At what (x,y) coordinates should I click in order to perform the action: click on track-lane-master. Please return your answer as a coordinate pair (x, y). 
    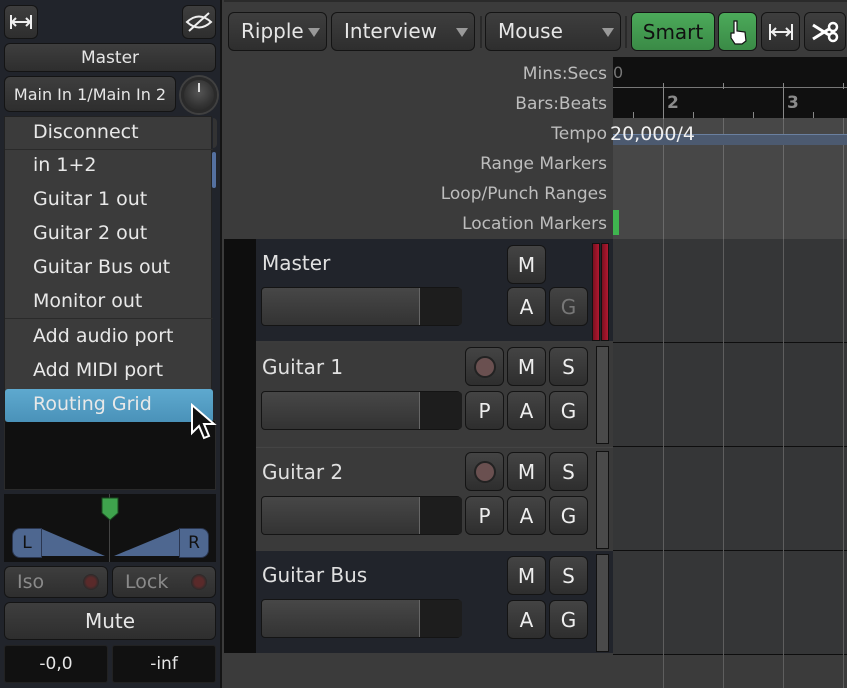
    Looking at the image, I should click on (730, 291).